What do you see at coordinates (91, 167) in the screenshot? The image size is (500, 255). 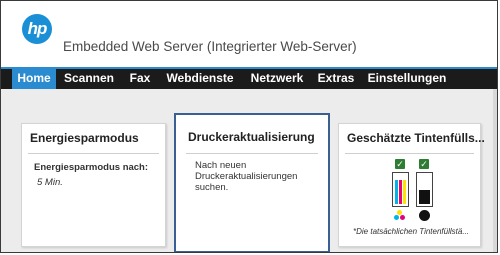 I see `power-save-label: Energiesparmodus nach:` at bounding box center [91, 167].